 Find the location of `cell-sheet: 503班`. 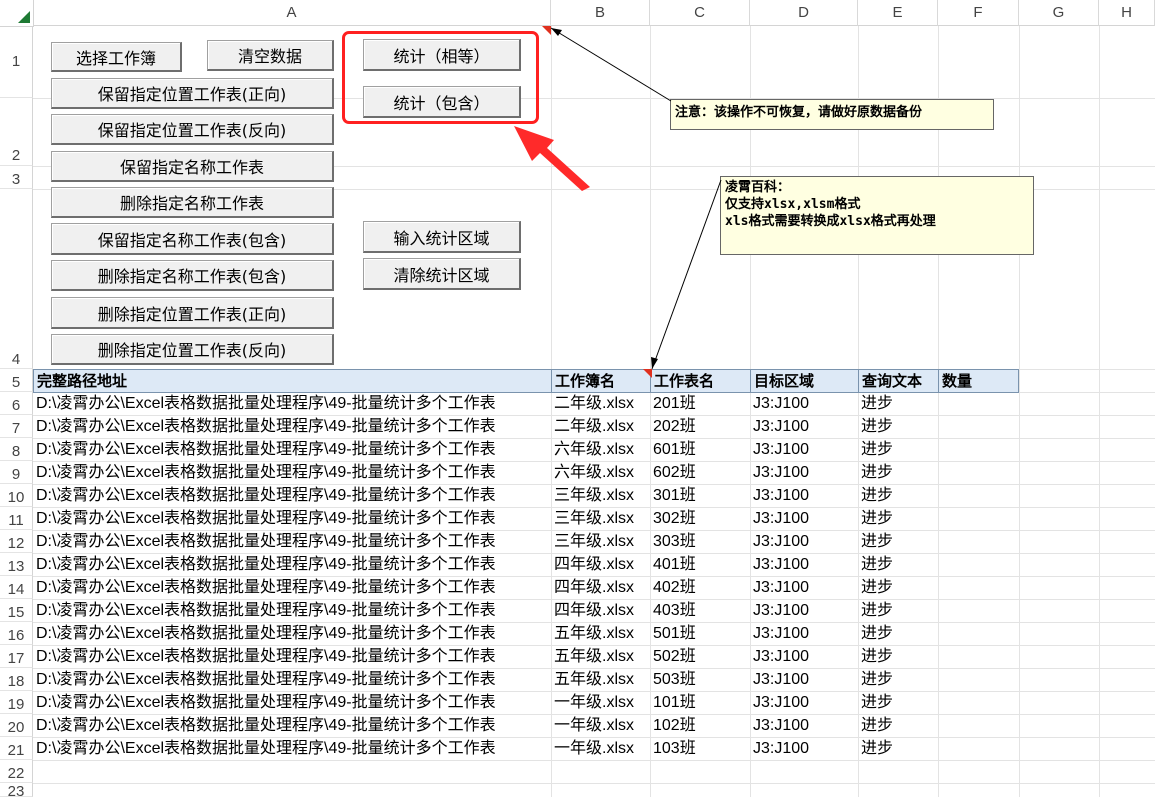

cell-sheet: 503班 is located at coordinates (700, 679).